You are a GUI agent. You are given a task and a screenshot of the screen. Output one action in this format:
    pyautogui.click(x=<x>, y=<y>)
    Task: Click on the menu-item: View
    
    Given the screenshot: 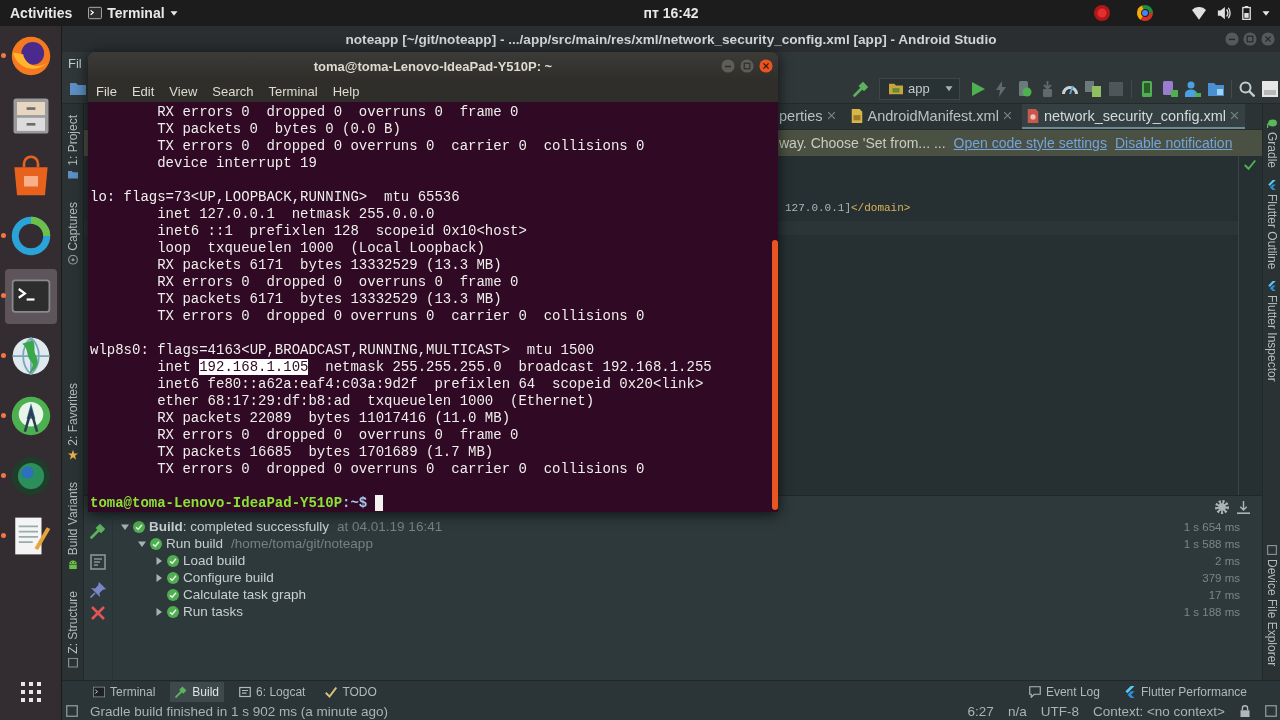 What is the action you would take?
    pyautogui.click(x=183, y=91)
    